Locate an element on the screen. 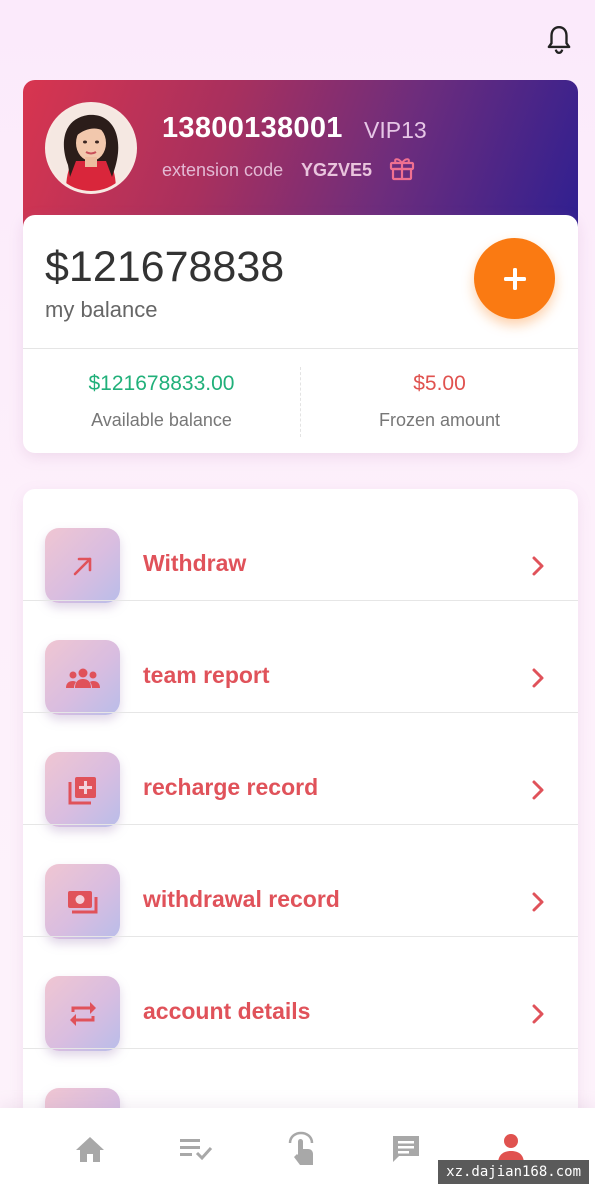 This screenshot has width=595, height=1190. available-balance-value: $121678833.00 is located at coordinates (161, 383).